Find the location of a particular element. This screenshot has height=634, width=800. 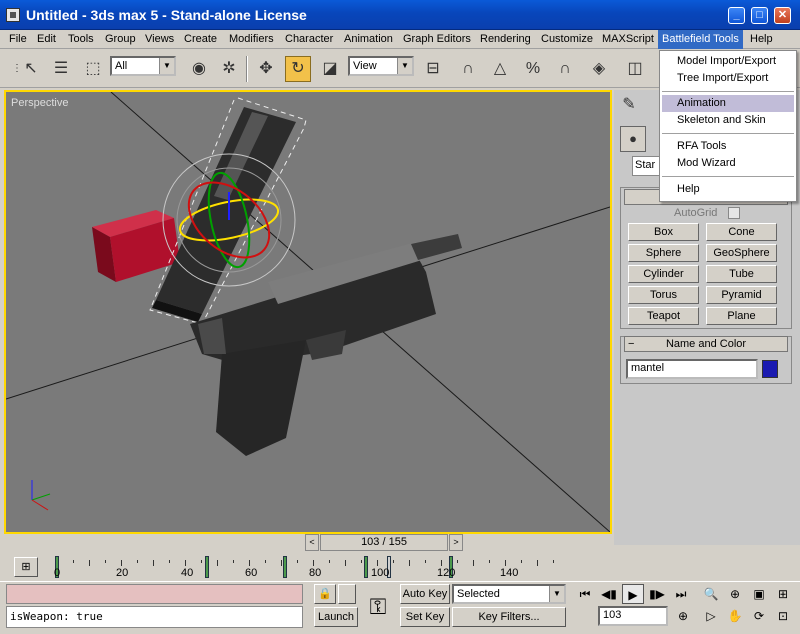

key-mode-dropdown: Selected ▼ is located at coordinates (509, 594).